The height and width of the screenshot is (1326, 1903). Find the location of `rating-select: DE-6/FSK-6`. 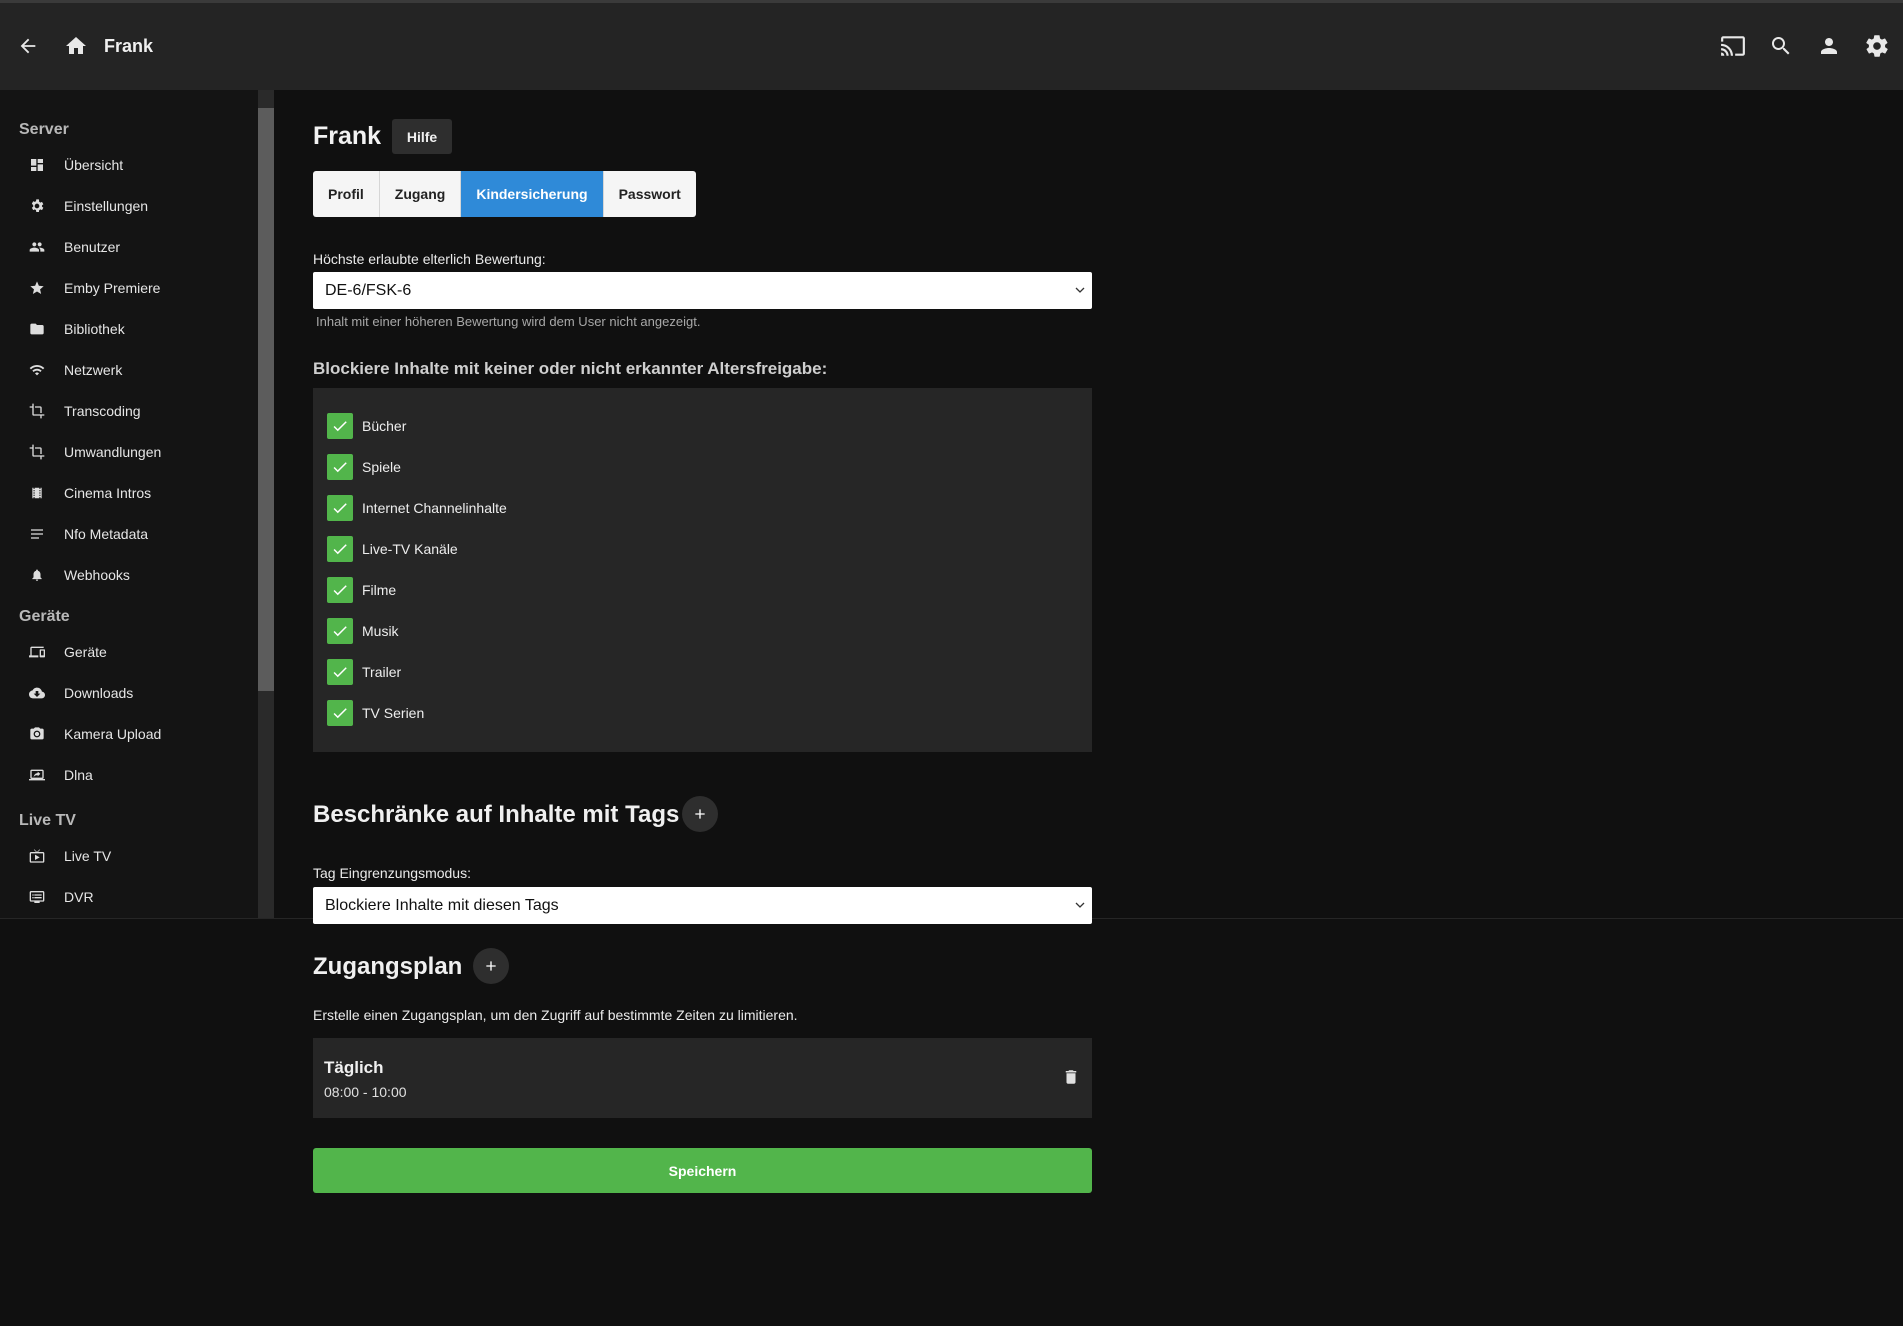

rating-select: DE-6/FSK-6 is located at coordinates (702, 290).